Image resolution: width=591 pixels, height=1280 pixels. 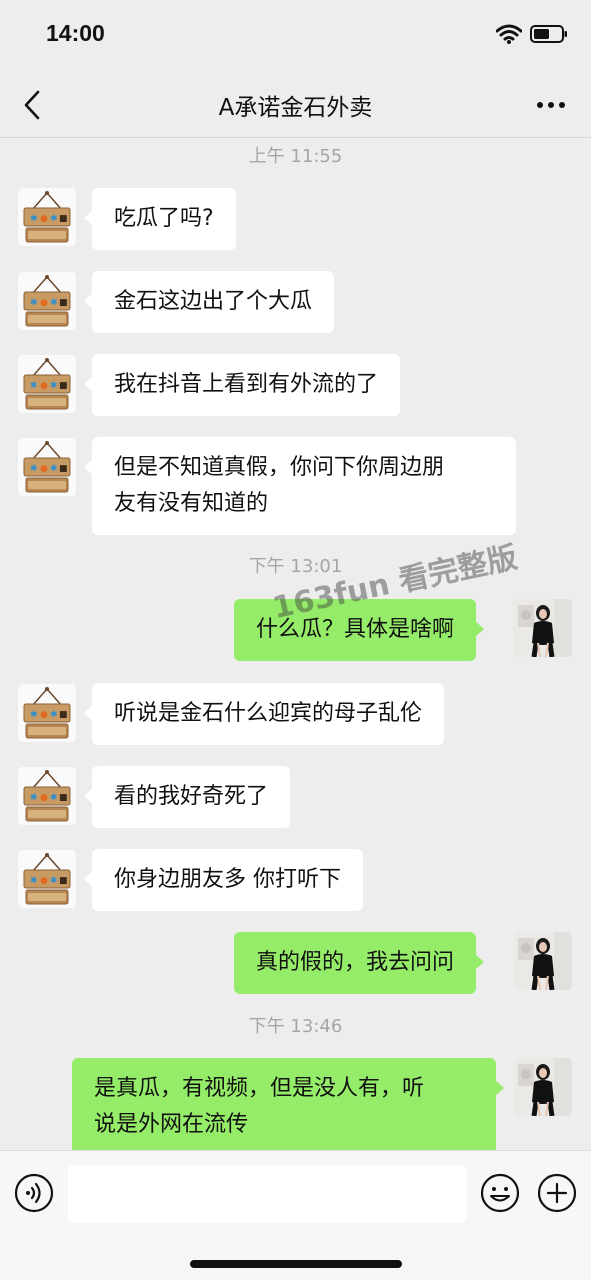 What do you see at coordinates (259, 1088) in the screenshot?
I see `message-line: 是真瓜，有视频，但是没人有，听` at bounding box center [259, 1088].